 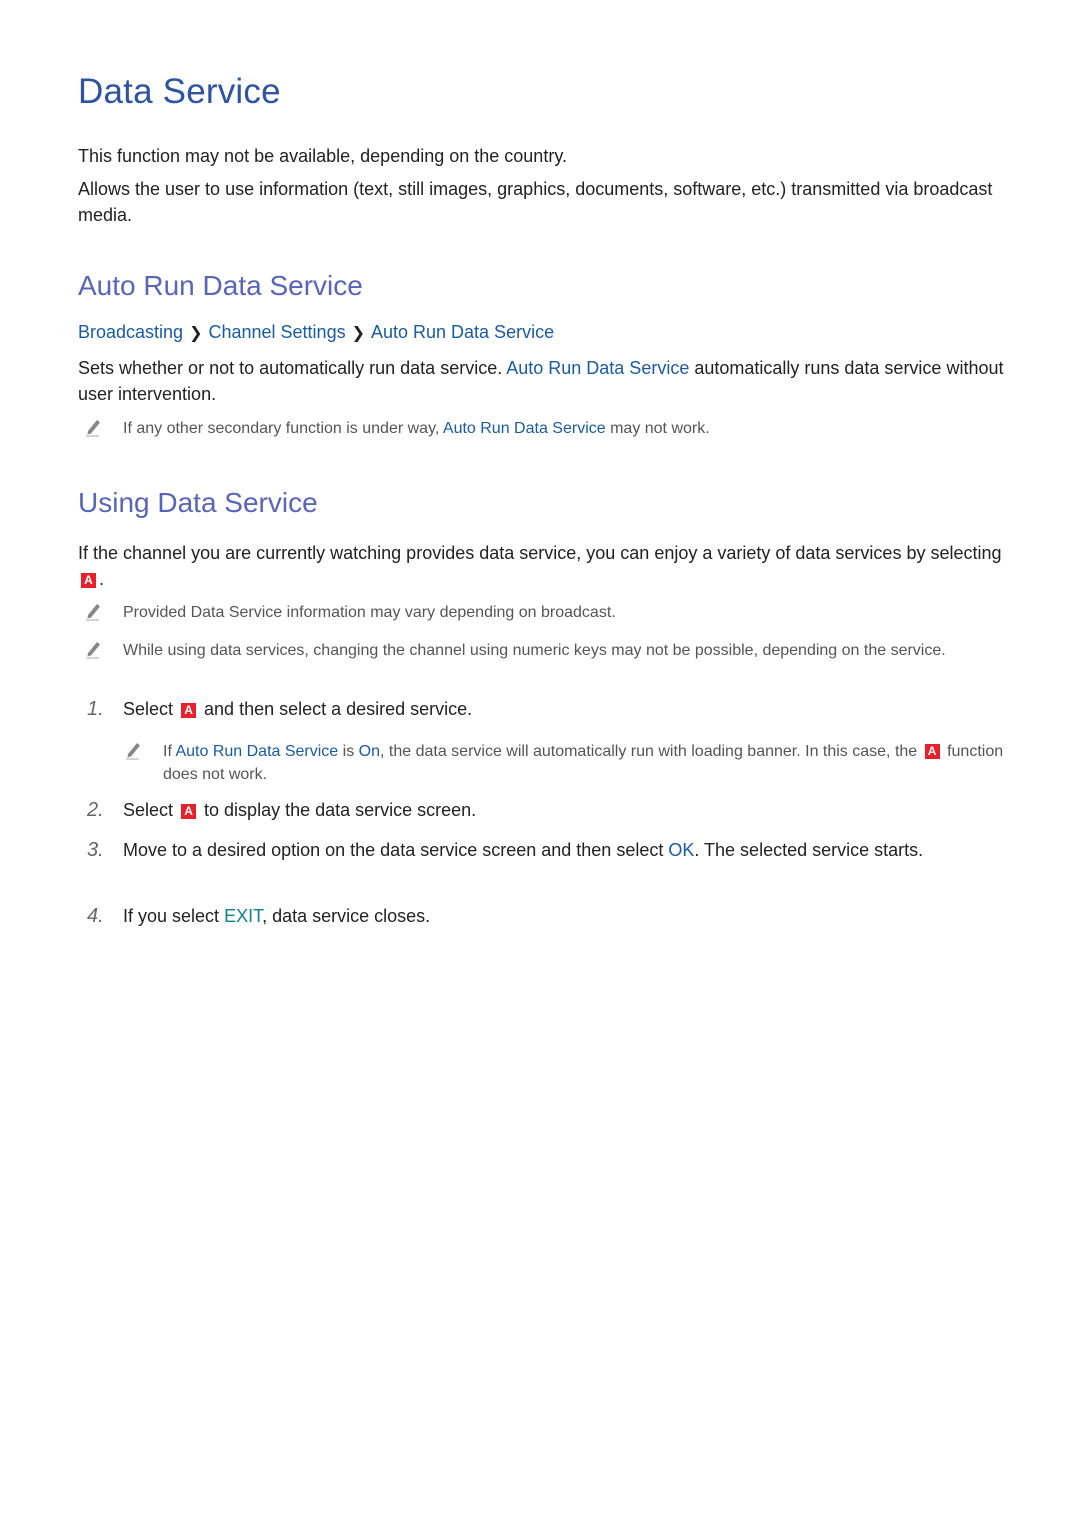 I want to click on text: to display the data service screen., so click(x=338, y=810).